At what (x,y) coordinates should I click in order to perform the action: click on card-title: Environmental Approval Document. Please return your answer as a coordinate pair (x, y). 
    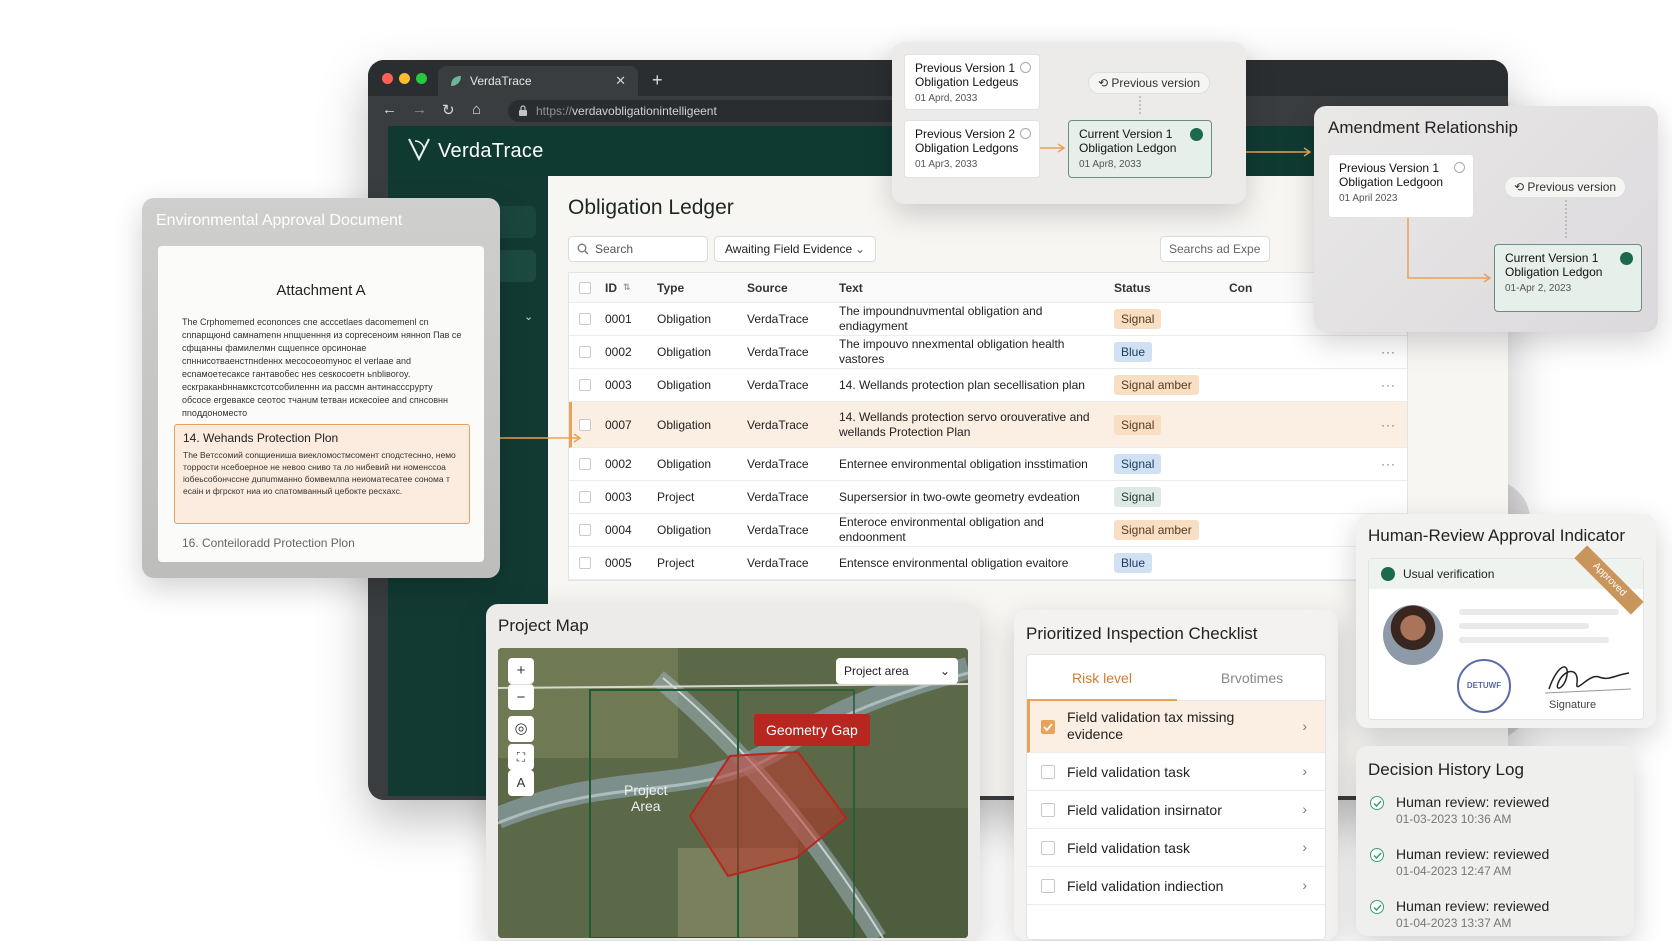
    Looking at the image, I should click on (279, 220).